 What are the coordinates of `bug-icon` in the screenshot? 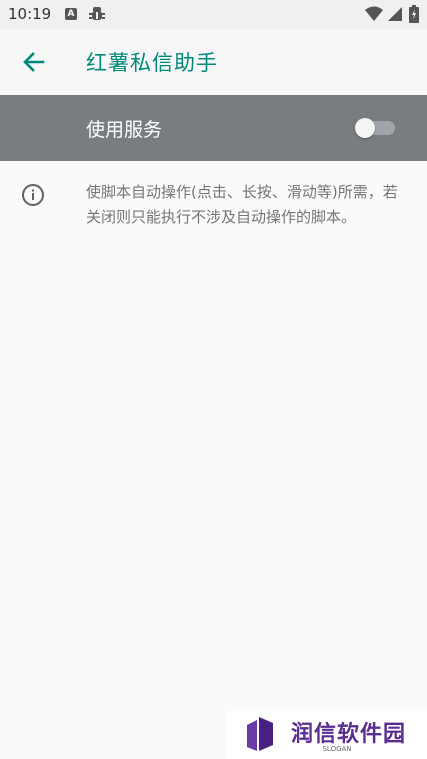 It's located at (97, 13).